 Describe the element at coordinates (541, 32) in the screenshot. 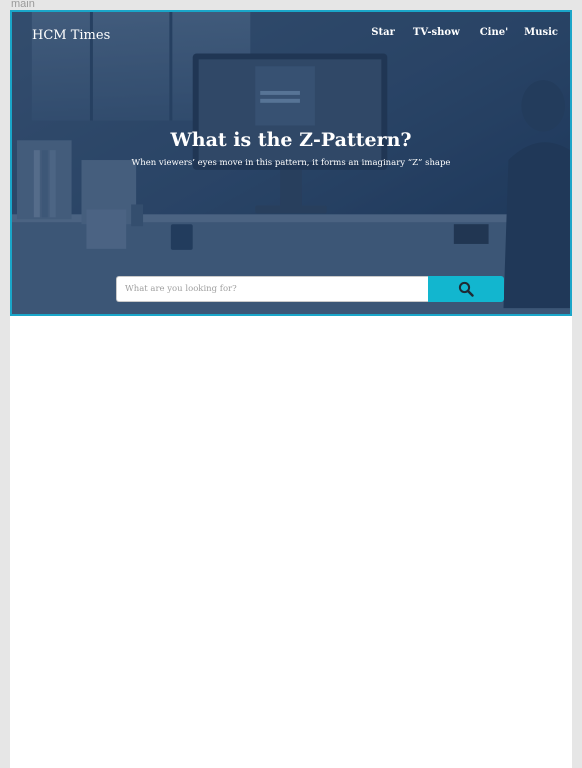

I see `nav-item-music: Music` at that location.